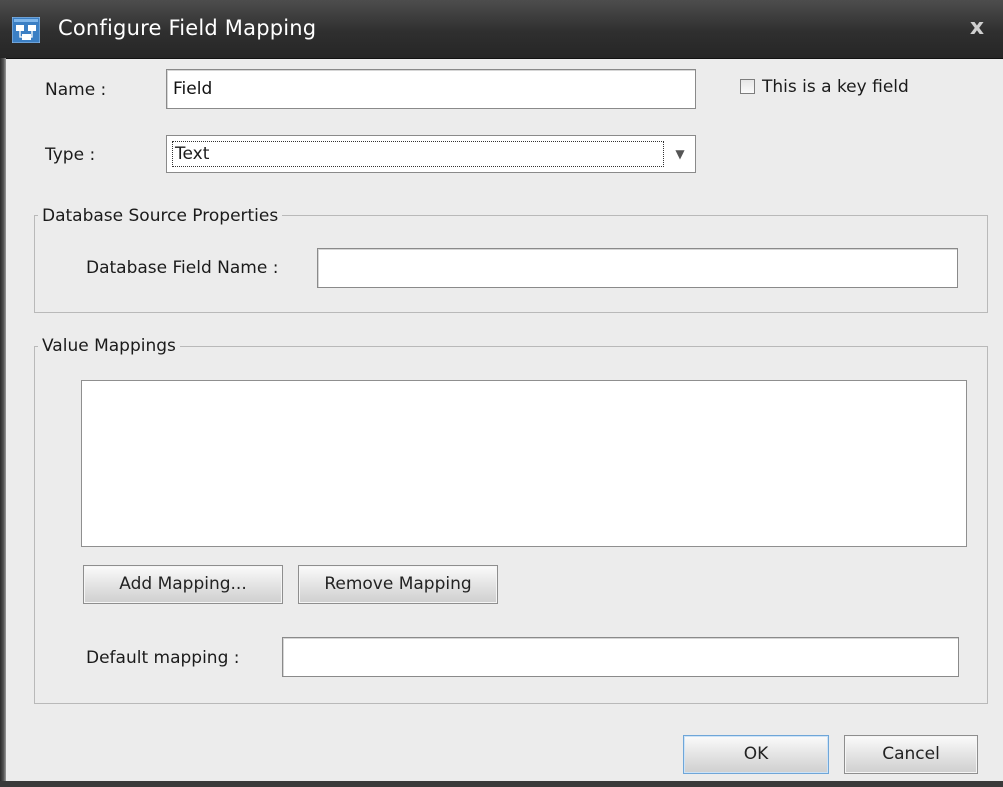 This screenshot has width=1003, height=787. I want to click on type-selected-value: Text, so click(418, 154).